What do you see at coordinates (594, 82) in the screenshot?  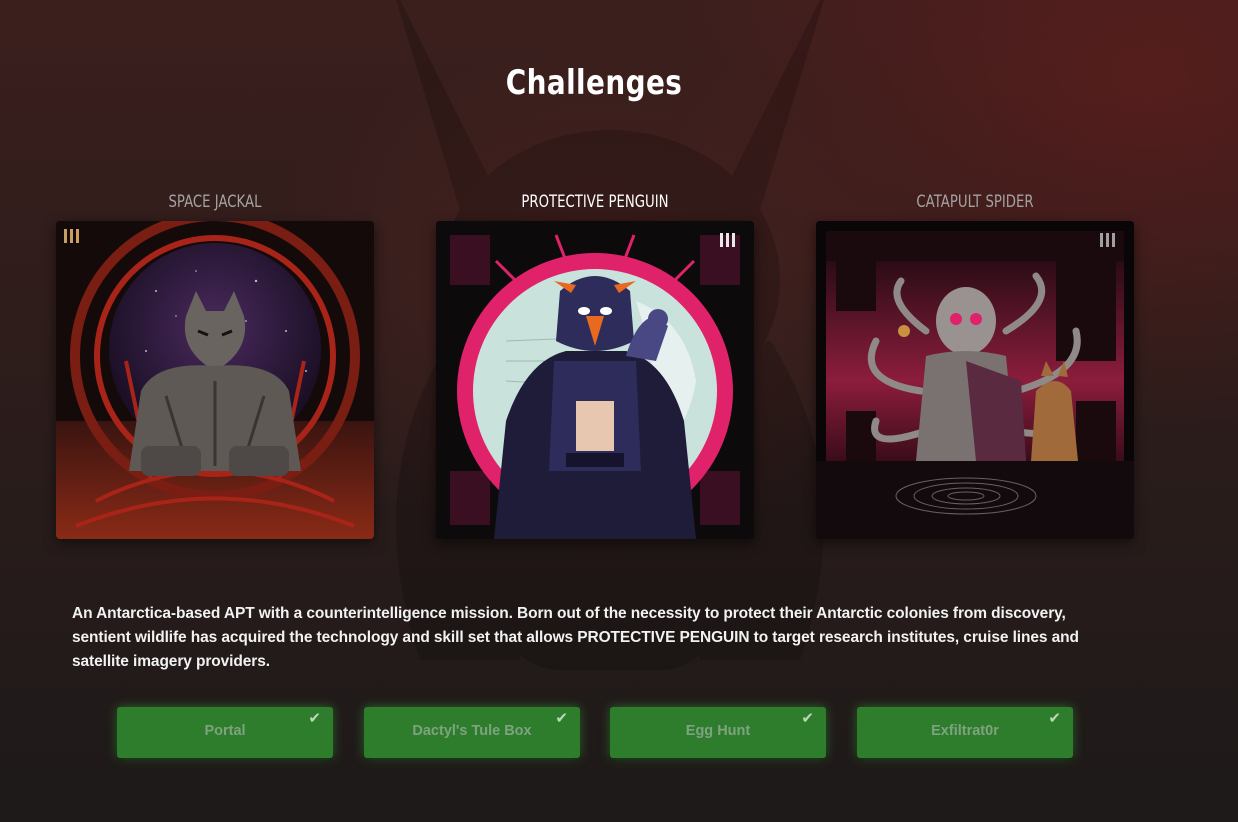 I see `page-title: Challenges` at bounding box center [594, 82].